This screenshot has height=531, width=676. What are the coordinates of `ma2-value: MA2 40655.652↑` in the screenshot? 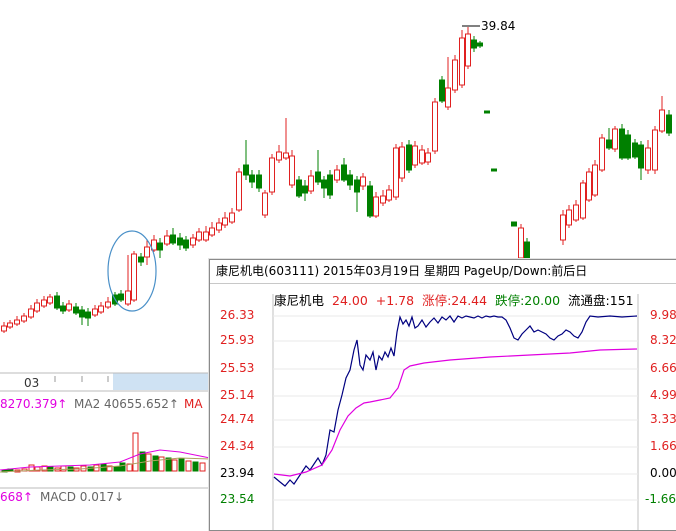 It's located at (126, 404).